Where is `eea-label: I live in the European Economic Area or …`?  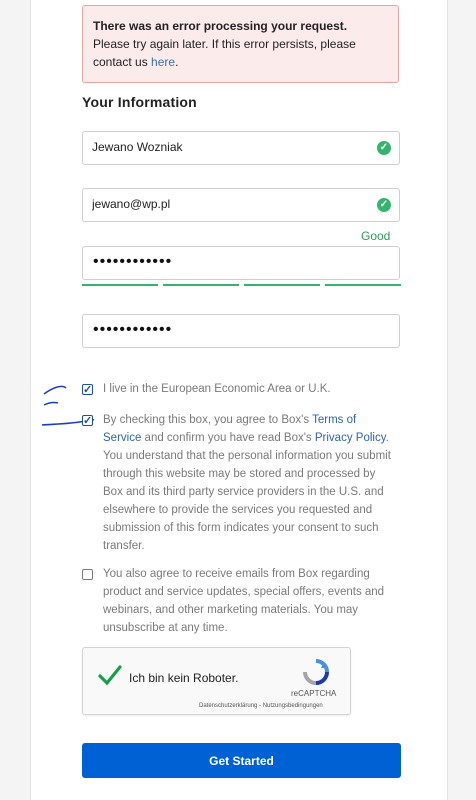
eea-label: I live in the European Economic Area or … is located at coordinates (217, 389).